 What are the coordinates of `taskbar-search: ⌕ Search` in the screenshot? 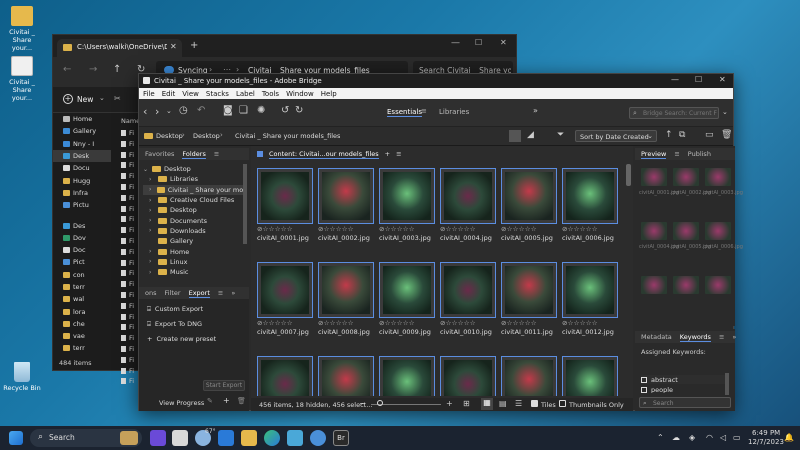 It's located at (86, 438).